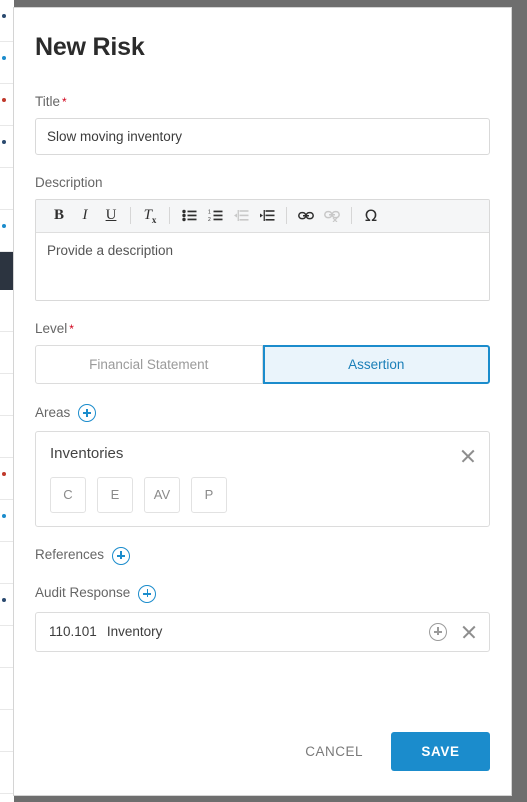  I want to click on references-label: References, so click(70, 555).